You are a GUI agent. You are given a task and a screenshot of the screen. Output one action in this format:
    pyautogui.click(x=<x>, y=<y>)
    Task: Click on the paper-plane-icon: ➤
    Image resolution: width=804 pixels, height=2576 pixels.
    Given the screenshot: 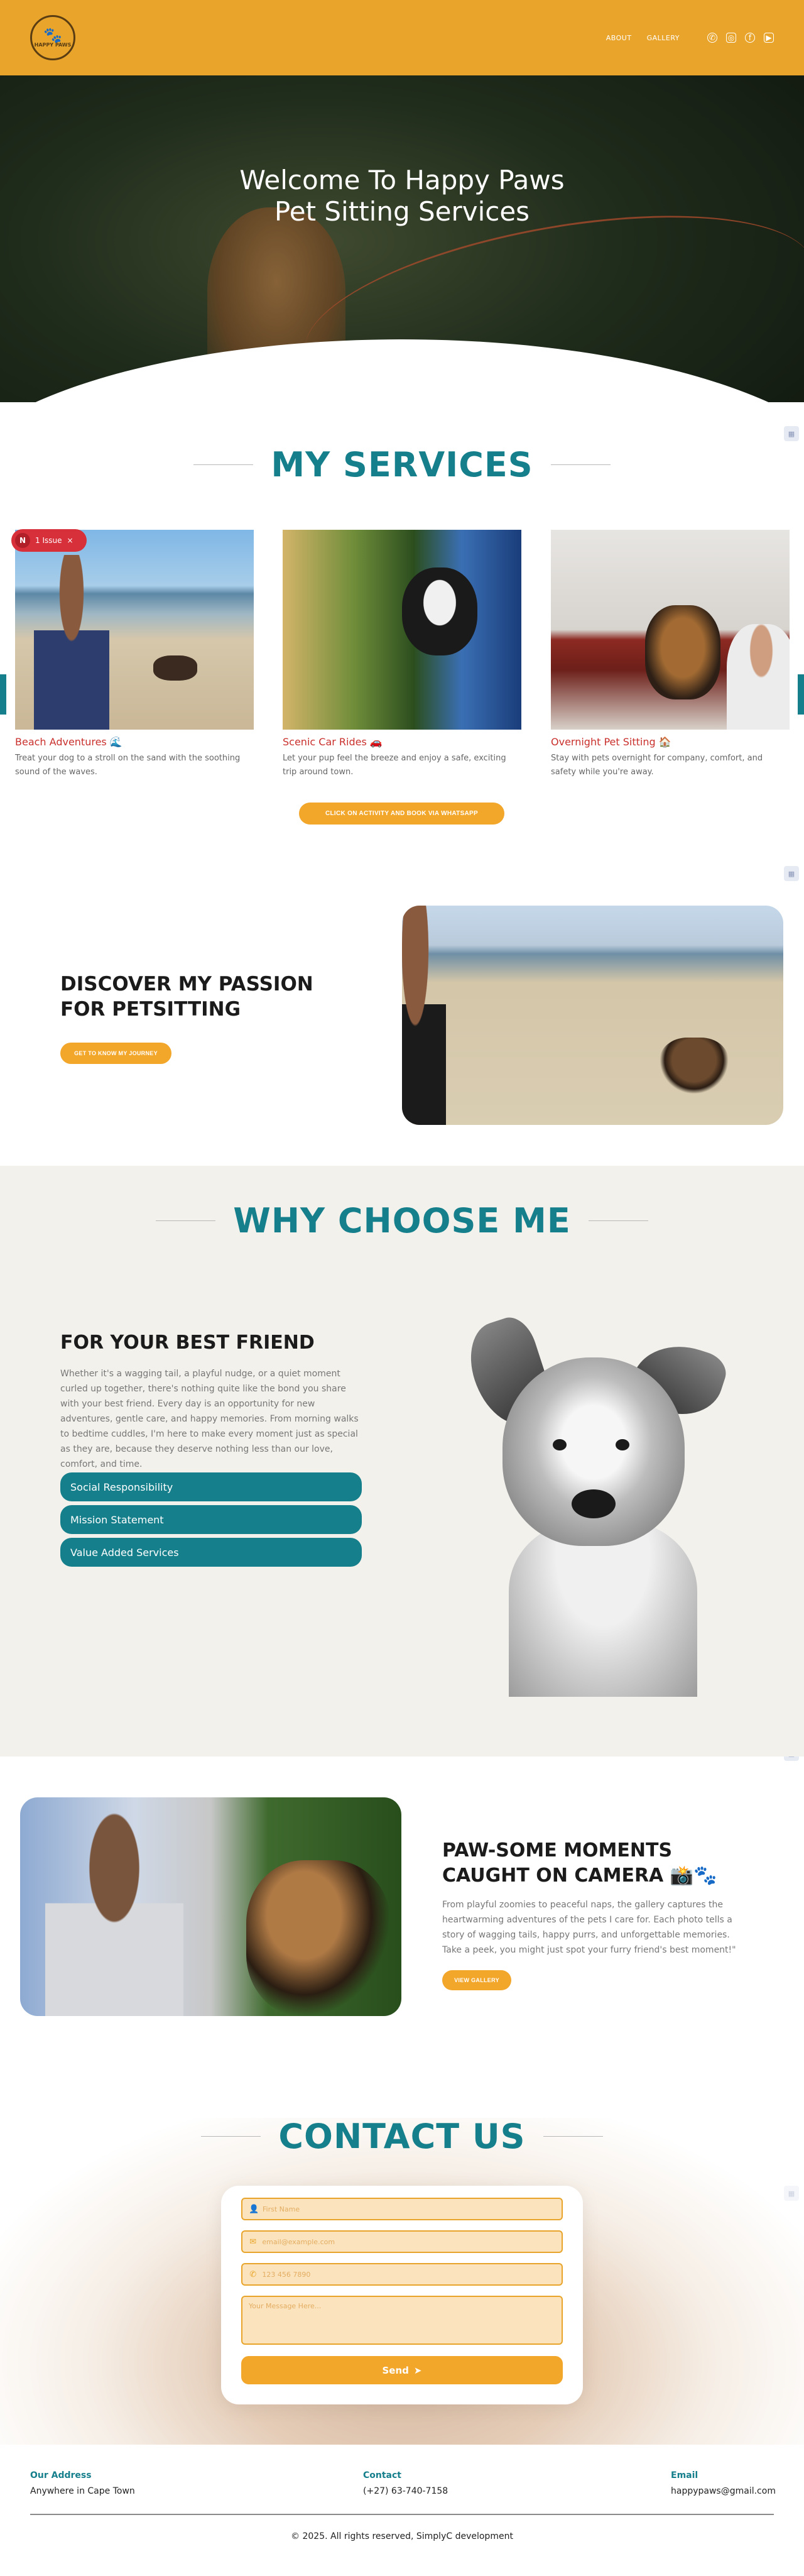 What is the action you would take?
    pyautogui.click(x=417, y=2370)
    